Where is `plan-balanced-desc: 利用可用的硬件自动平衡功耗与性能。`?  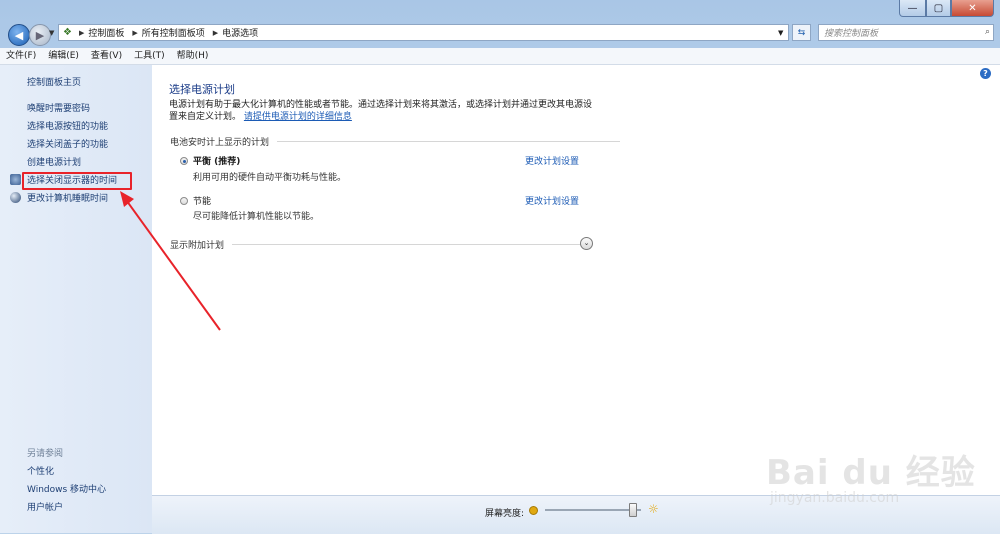
plan-balanced-desc: 利用可用的硬件自动平衡功耗与性能。 is located at coordinates (270, 178).